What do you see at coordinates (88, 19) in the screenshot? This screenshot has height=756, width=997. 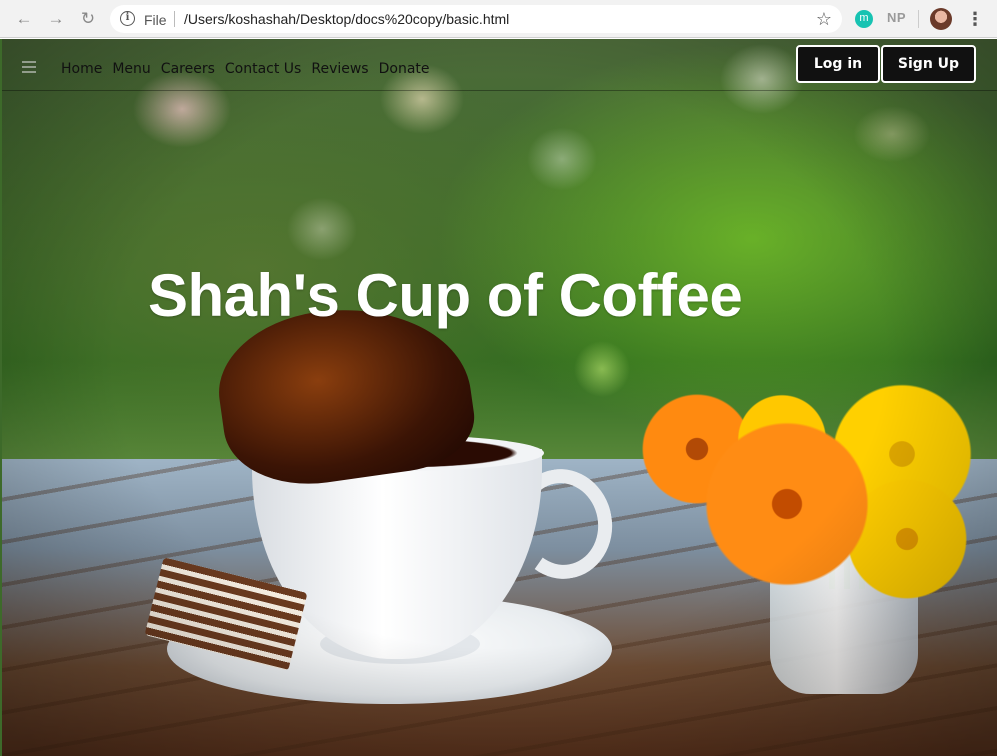 I see `reload-icon: ↻` at bounding box center [88, 19].